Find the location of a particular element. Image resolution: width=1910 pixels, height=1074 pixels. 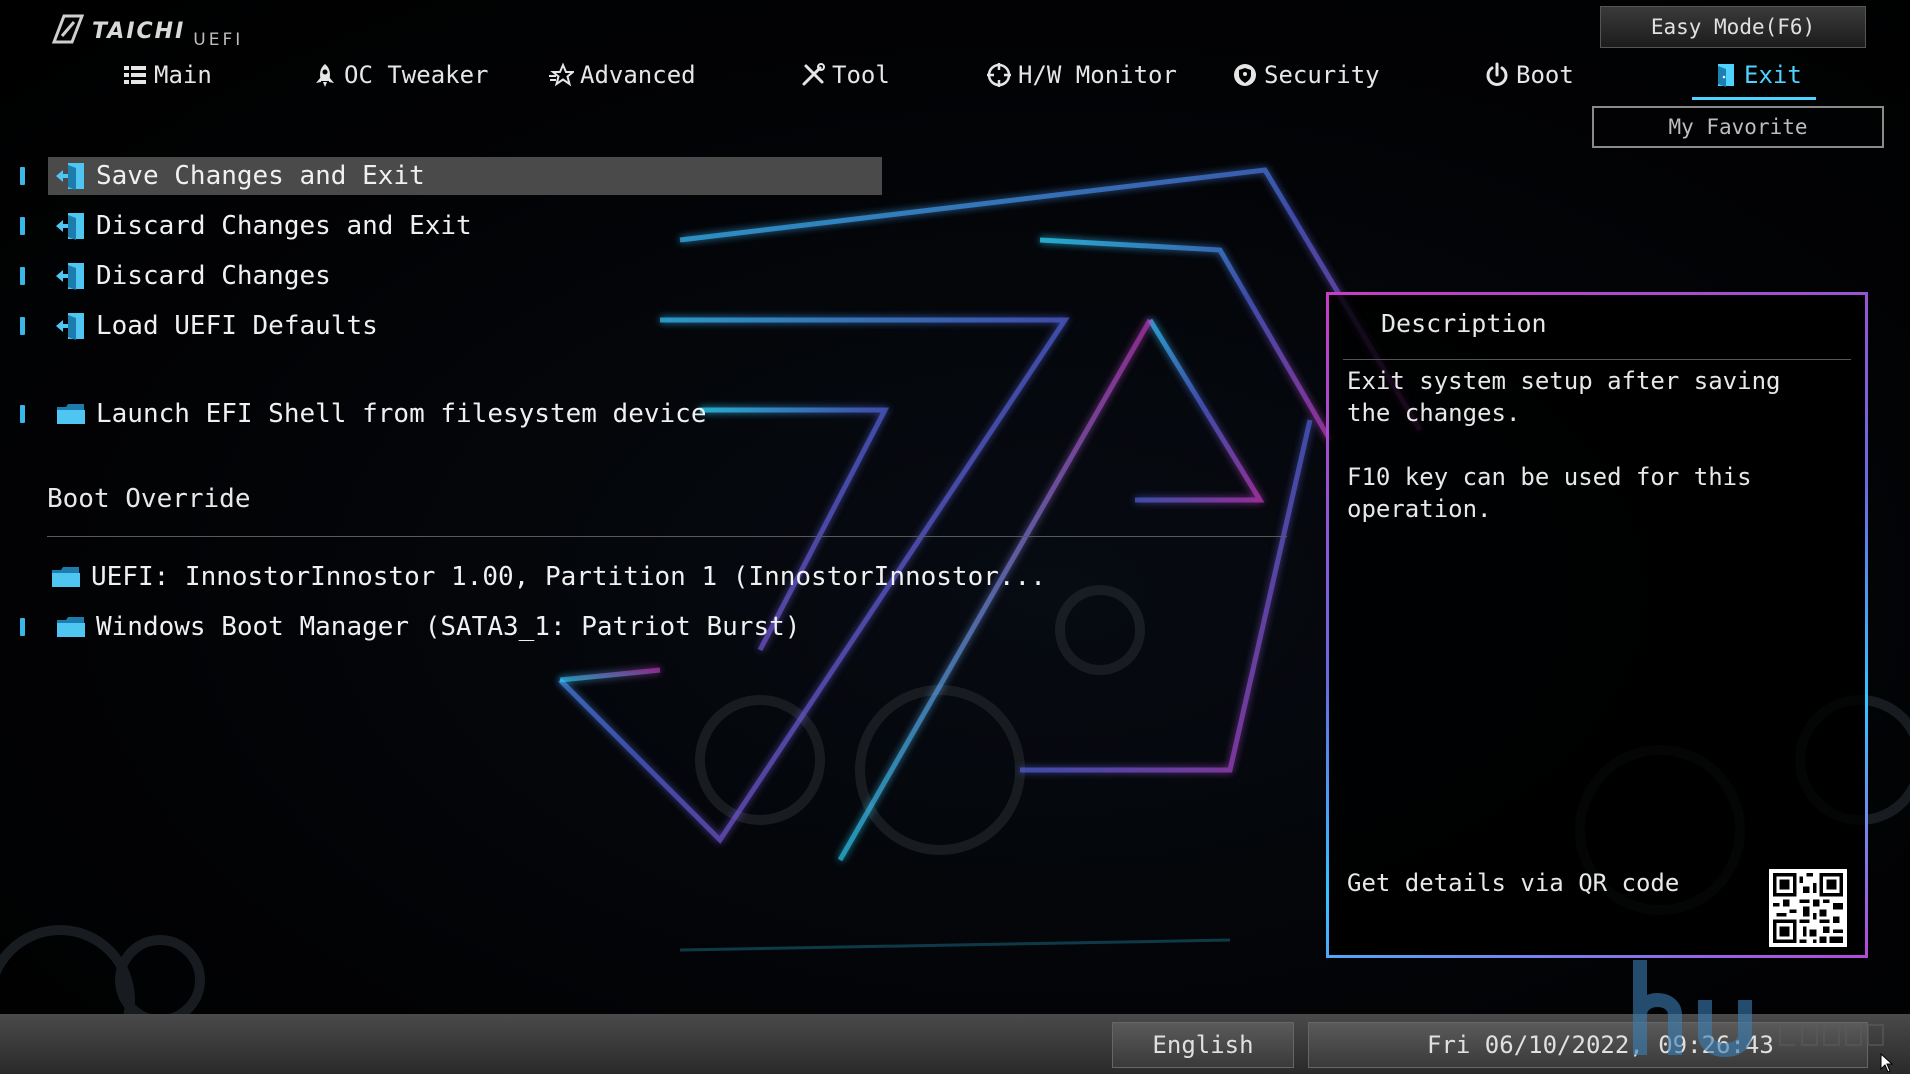

tab-boot: Boot is located at coordinates (1529, 75).